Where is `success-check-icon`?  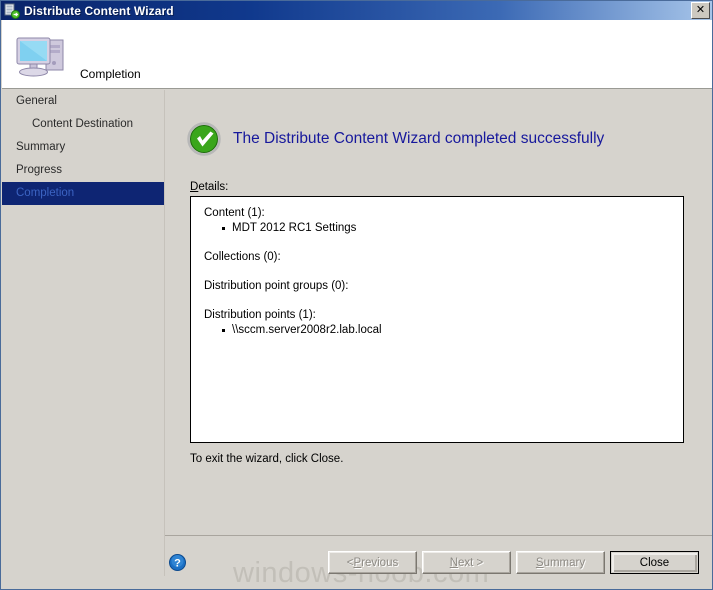
success-check-icon is located at coordinates (204, 139).